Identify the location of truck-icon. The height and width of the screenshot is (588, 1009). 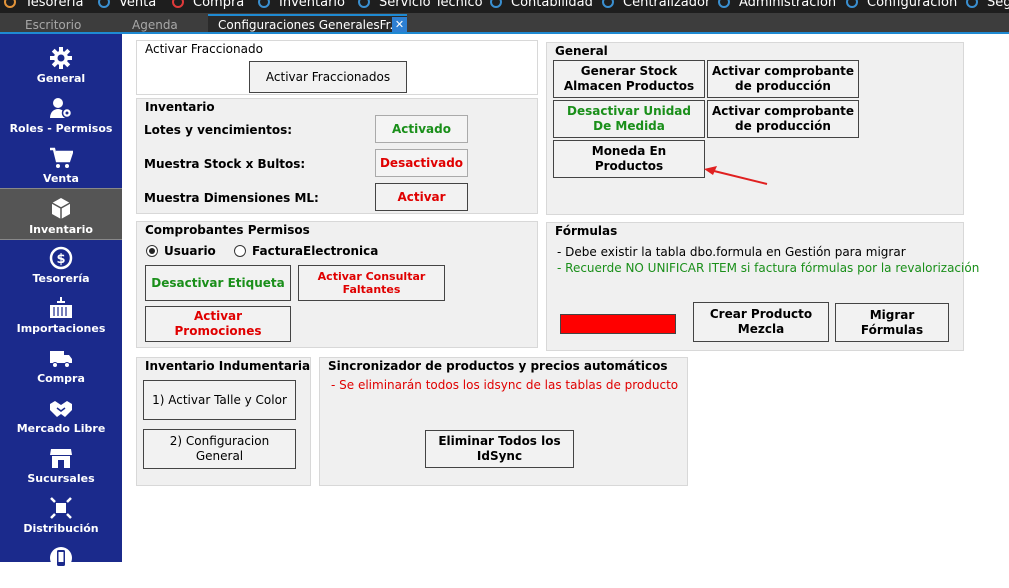
(61, 359).